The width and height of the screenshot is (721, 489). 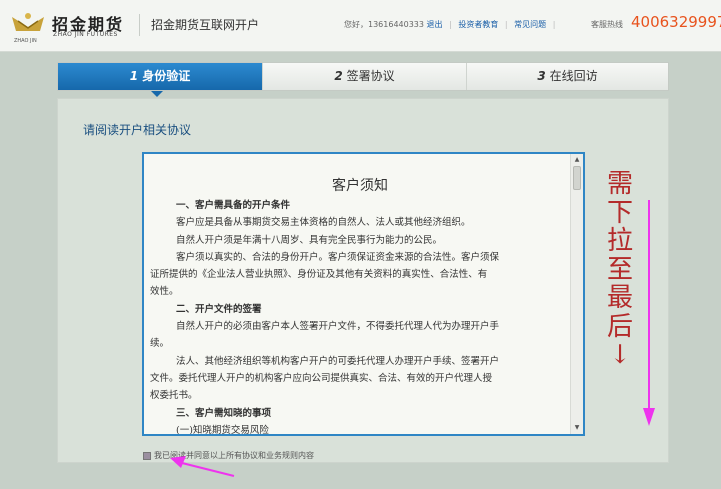 What do you see at coordinates (576, 294) in the screenshot?
I see `scrollbar: ▲ ▼` at bounding box center [576, 294].